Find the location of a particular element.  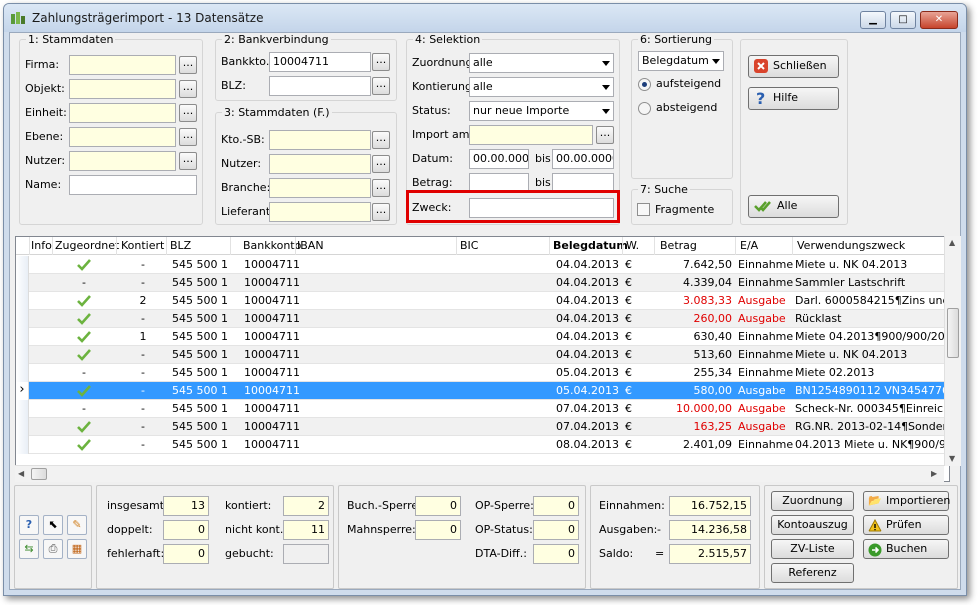

branche-field is located at coordinates (320, 188).